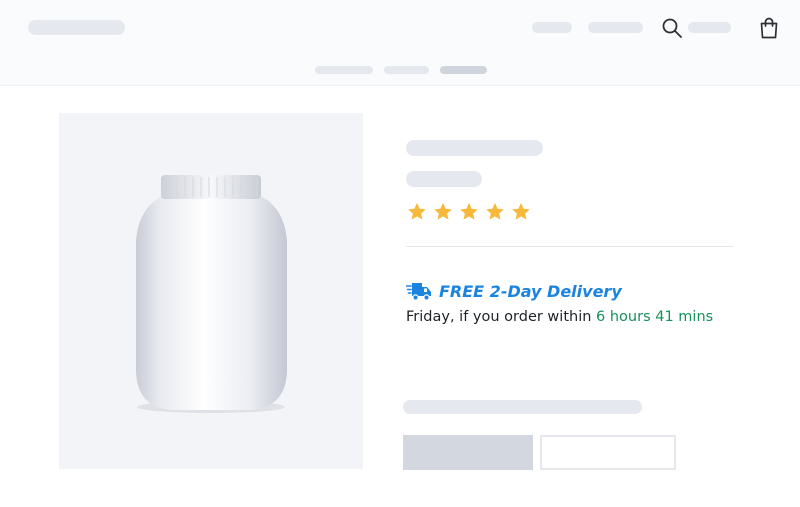 The width and height of the screenshot is (800, 507). I want to click on search-icon, so click(672, 28).